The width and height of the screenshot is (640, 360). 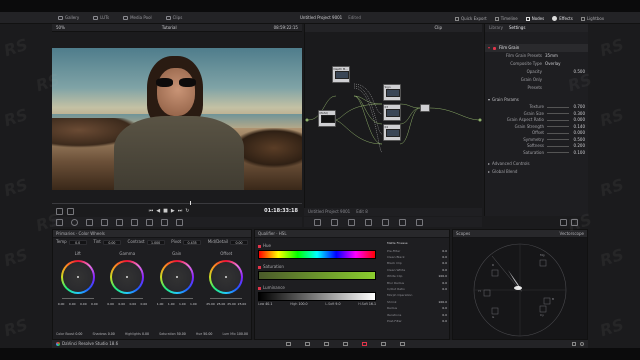 I want to click on luminance-range-bar, so click(x=317, y=296).